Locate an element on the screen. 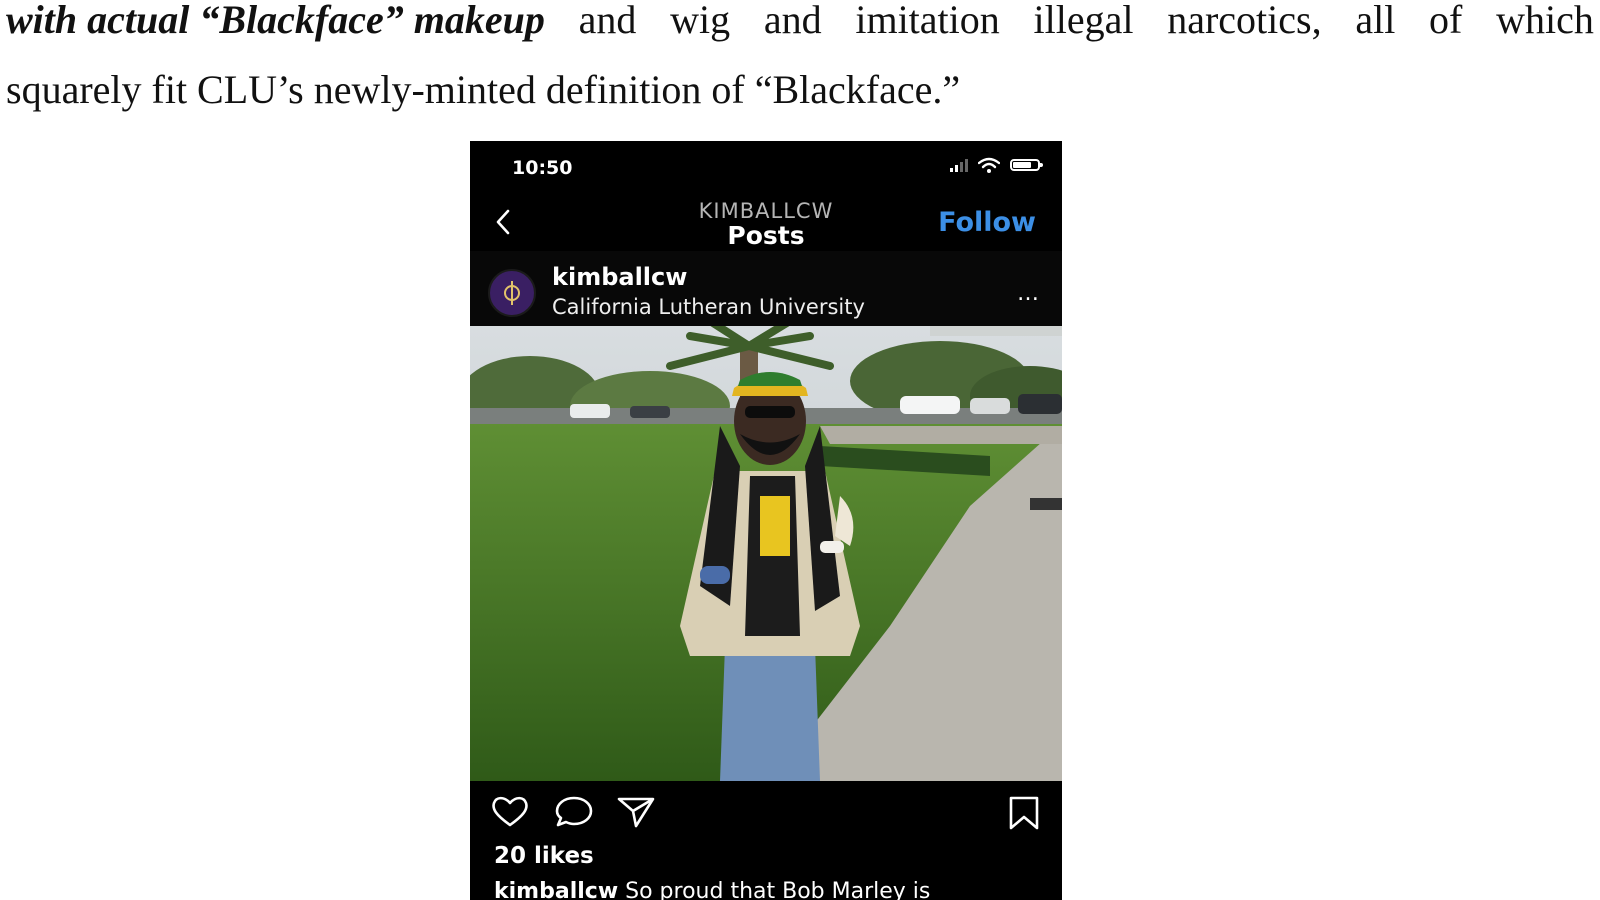 The width and height of the screenshot is (1600, 900). heart-icon is located at coordinates (510, 812).